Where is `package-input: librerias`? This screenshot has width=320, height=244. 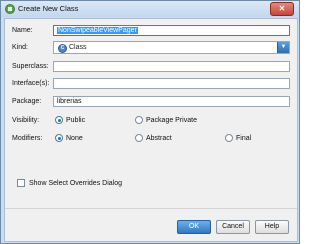
package-input: librerias is located at coordinates (171, 101).